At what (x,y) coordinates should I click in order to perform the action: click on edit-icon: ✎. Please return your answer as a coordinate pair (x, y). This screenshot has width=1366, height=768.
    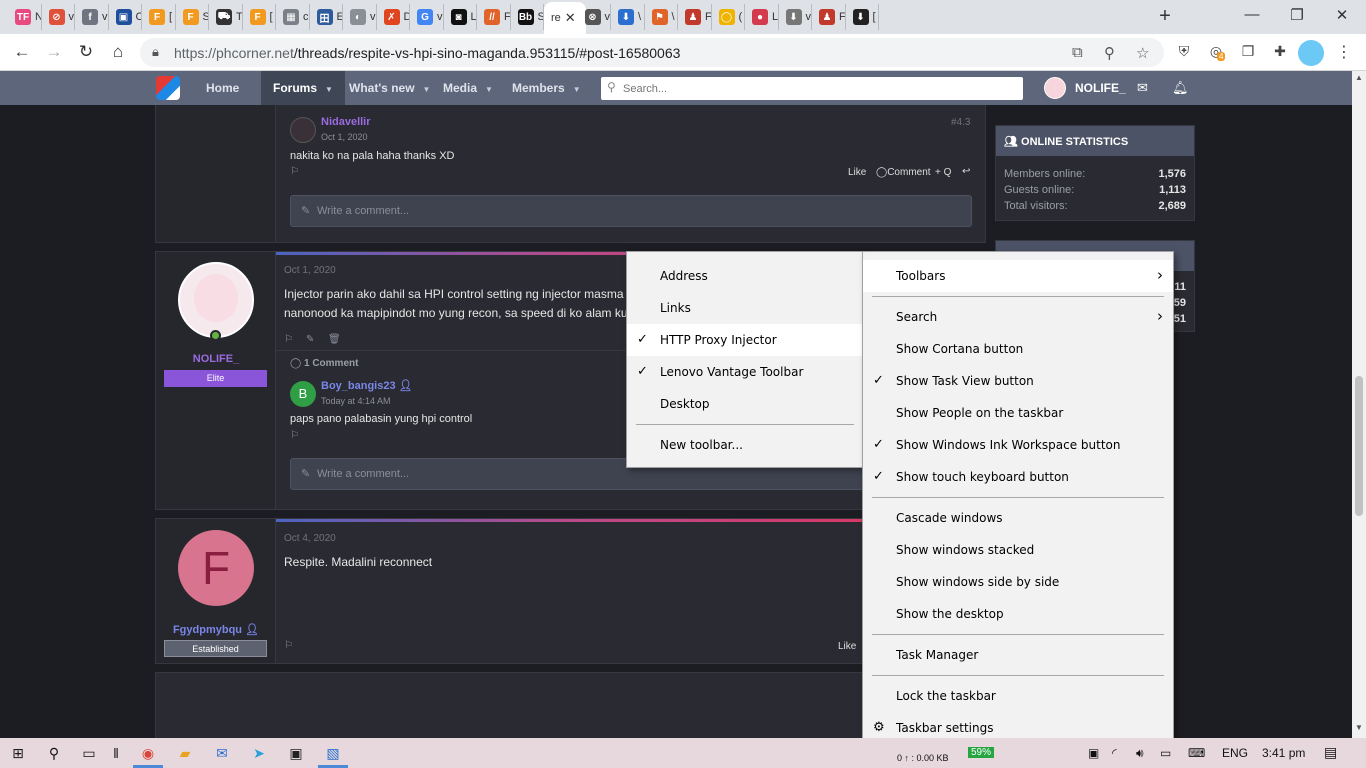
    Looking at the image, I should click on (310, 339).